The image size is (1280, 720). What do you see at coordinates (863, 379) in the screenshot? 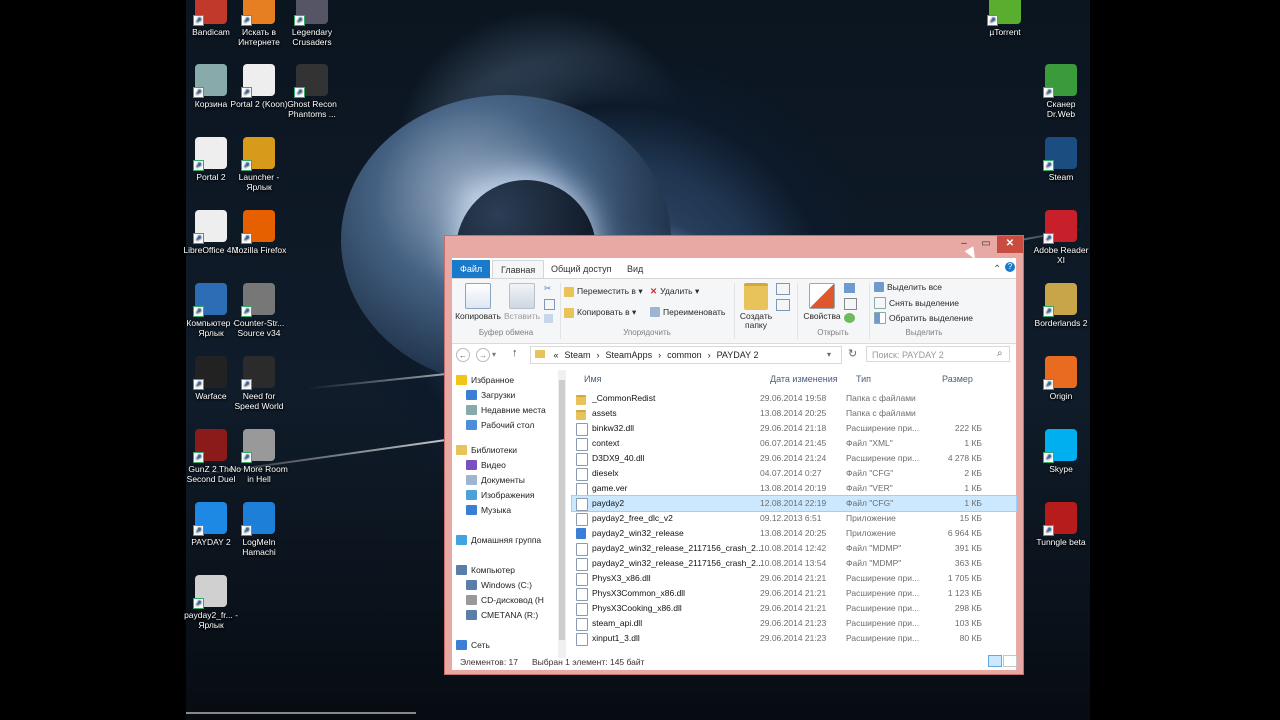
I see `column-type: Тип` at bounding box center [863, 379].